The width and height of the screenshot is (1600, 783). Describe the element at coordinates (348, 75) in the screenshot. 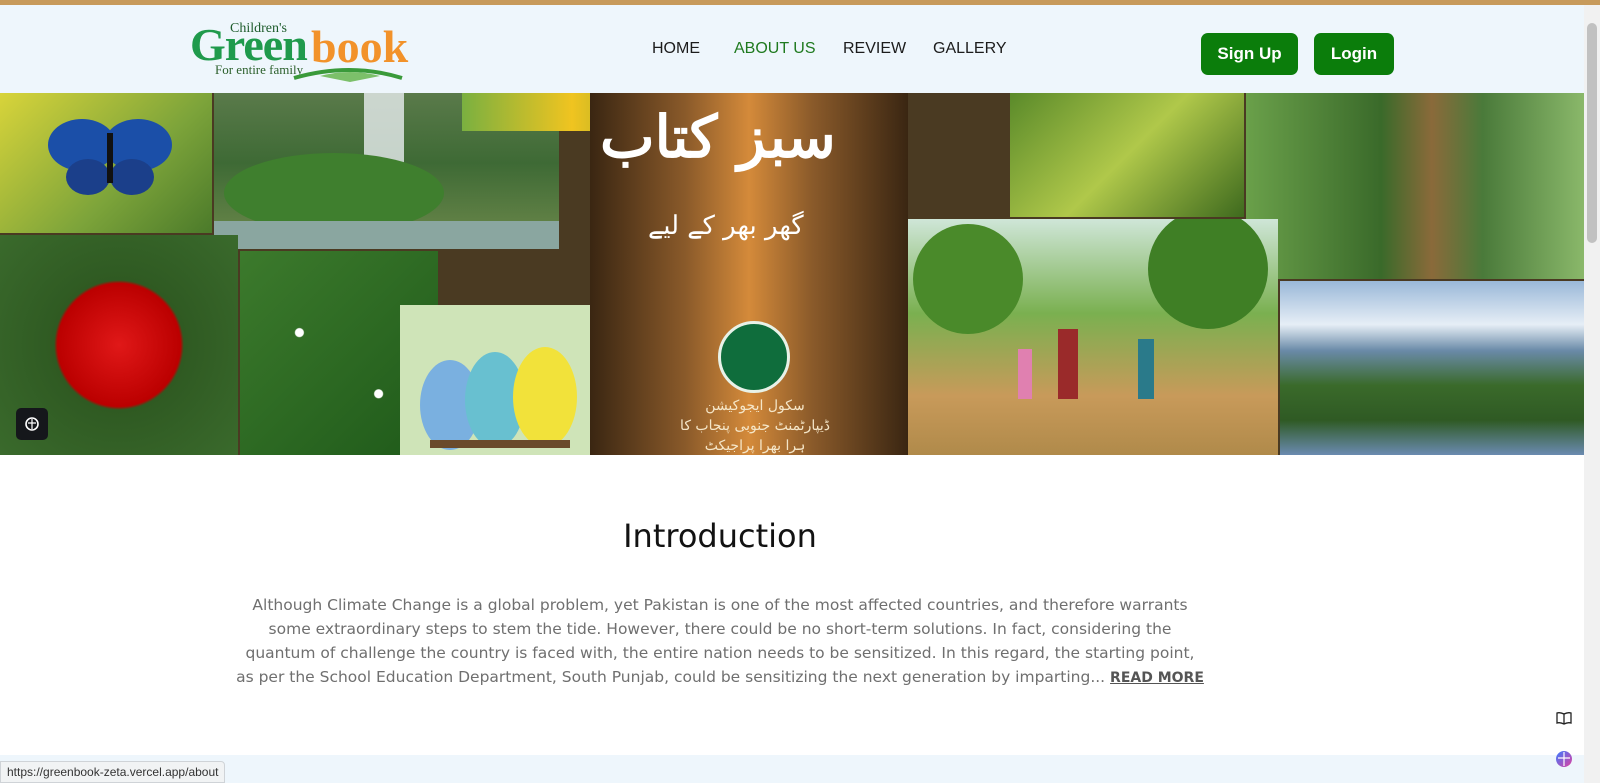

I see `open-book-icon` at that location.